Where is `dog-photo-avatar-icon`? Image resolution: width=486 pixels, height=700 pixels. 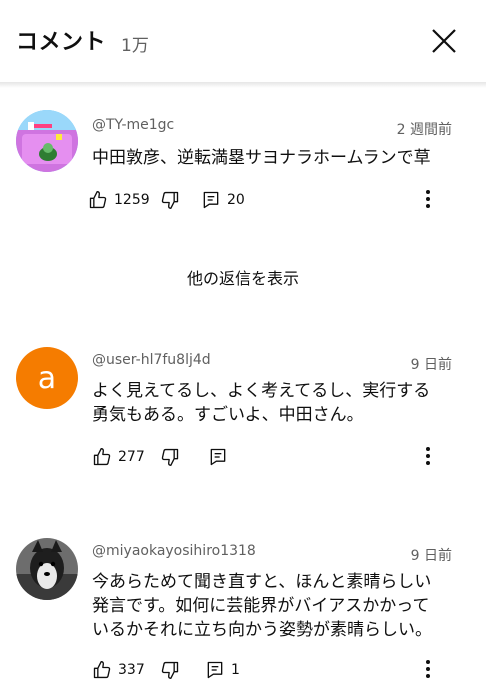
dog-photo-avatar-icon is located at coordinates (47, 569).